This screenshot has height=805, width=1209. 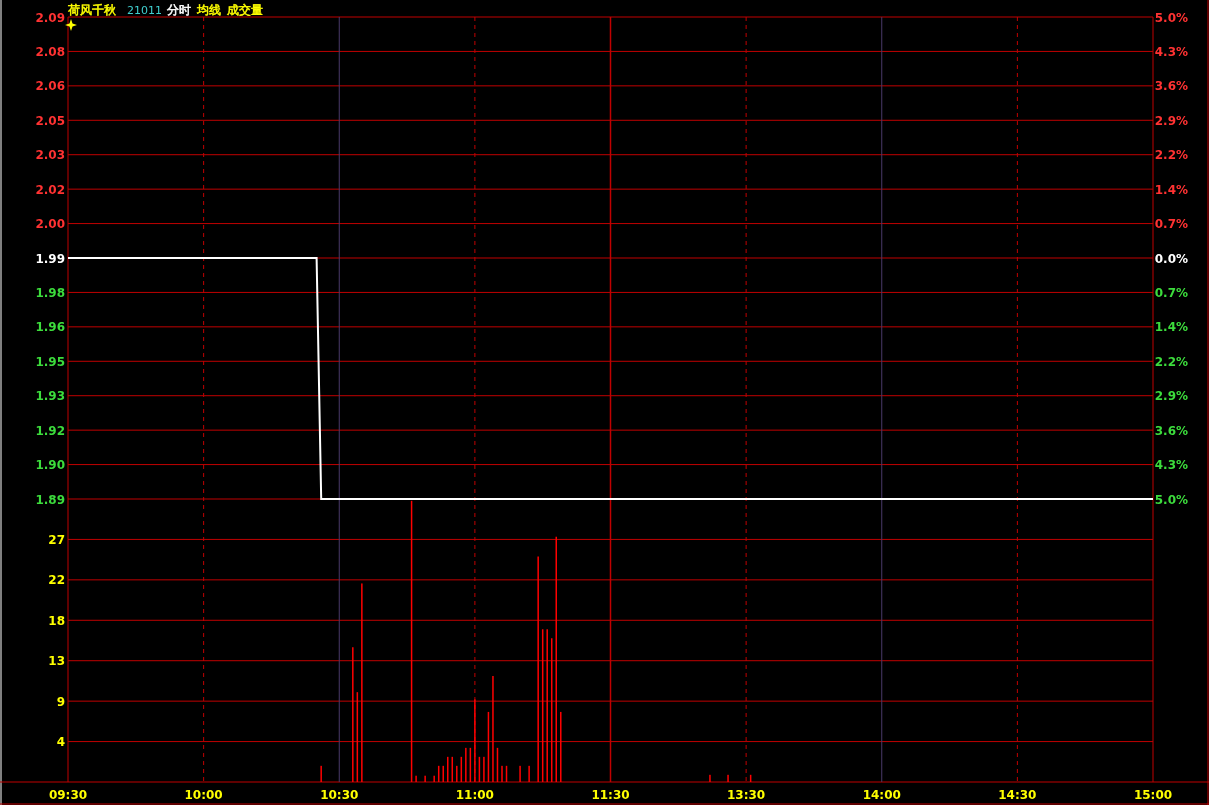 What do you see at coordinates (610, 795) in the screenshot?
I see `time-label: 11:30` at bounding box center [610, 795].